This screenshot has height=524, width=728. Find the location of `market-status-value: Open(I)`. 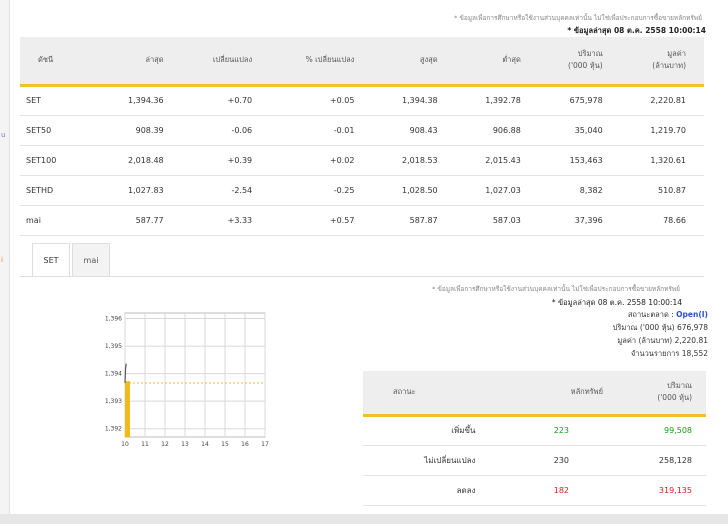

market-status-value: Open(I) is located at coordinates (692, 314).